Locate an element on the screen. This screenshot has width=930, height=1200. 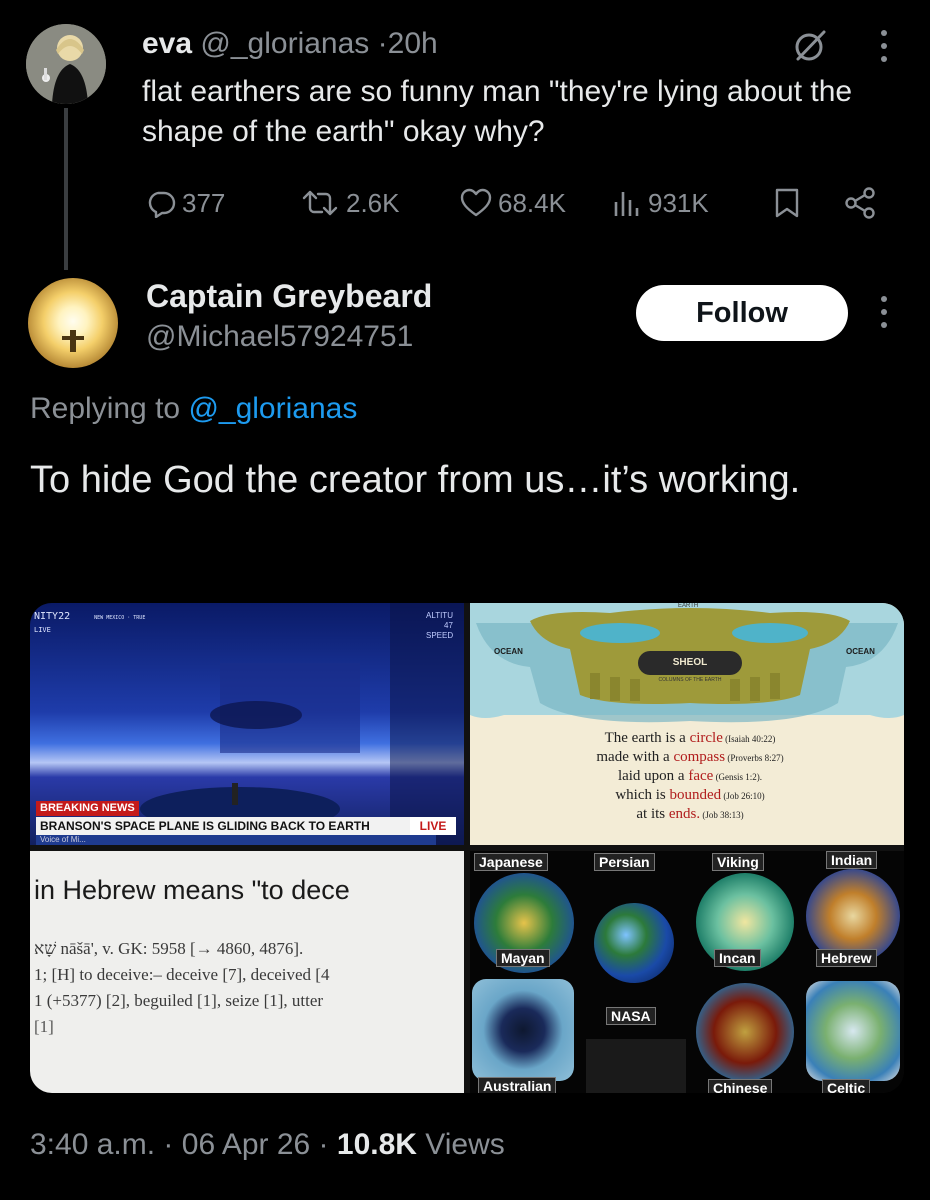
share-icon is located at coordinates (860, 203).